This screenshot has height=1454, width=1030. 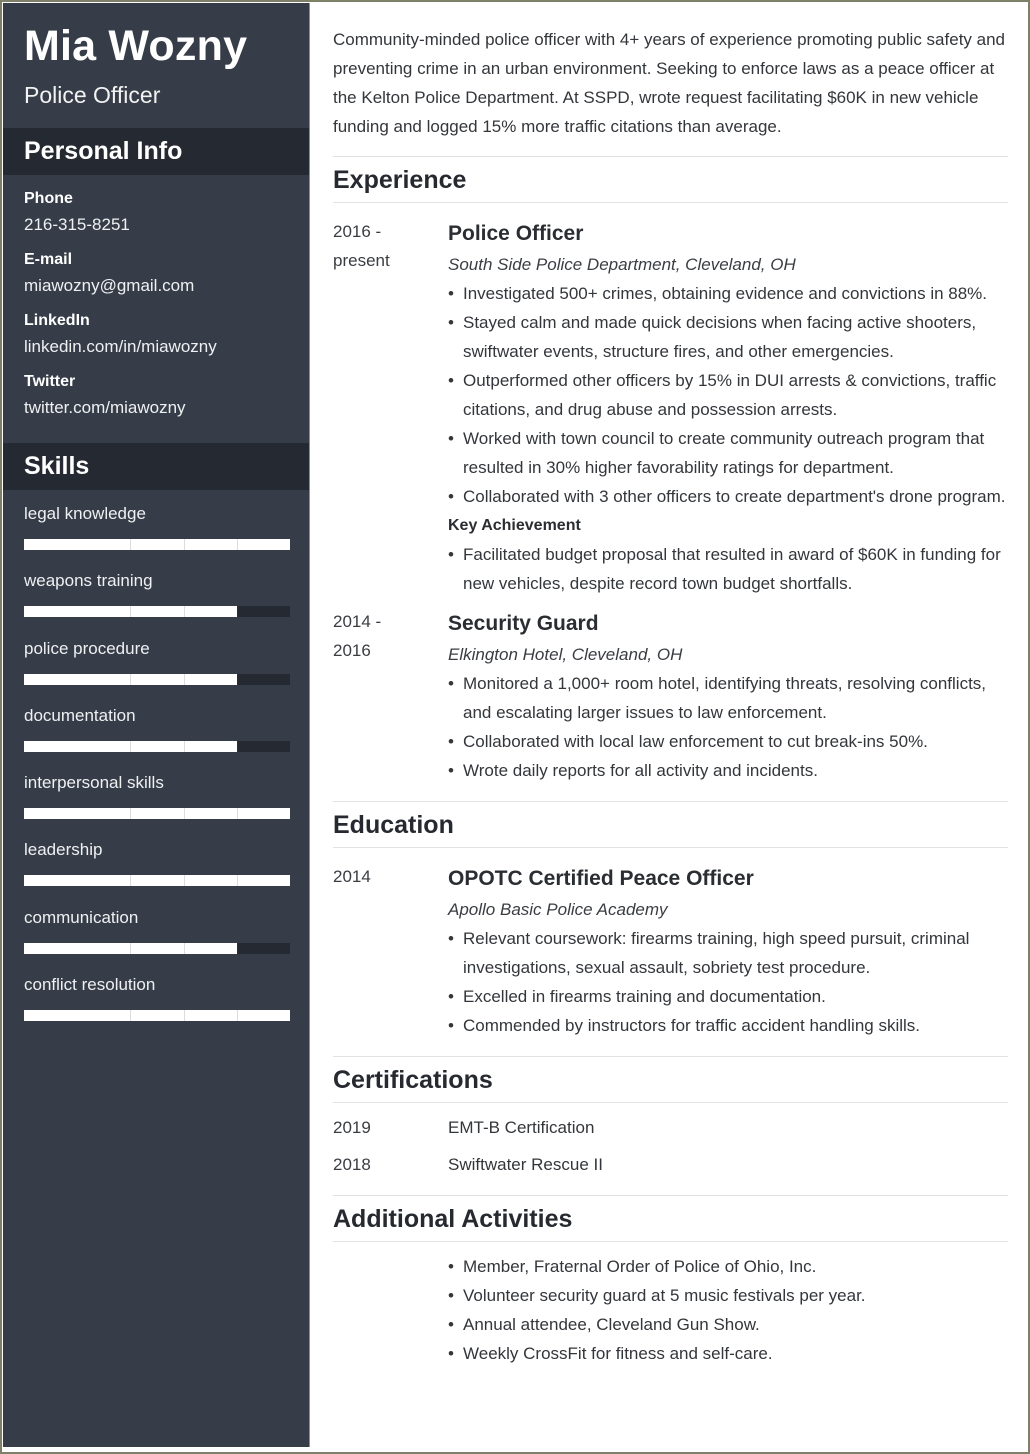 I want to click on skill-item: police procedure, so click(x=157, y=668).